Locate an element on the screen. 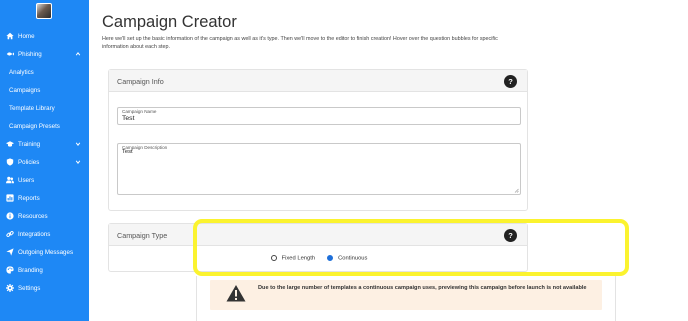 The height and width of the screenshot is (321, 688). sidebar-item-integrations: Integrations is located at coordinates (44, 234).